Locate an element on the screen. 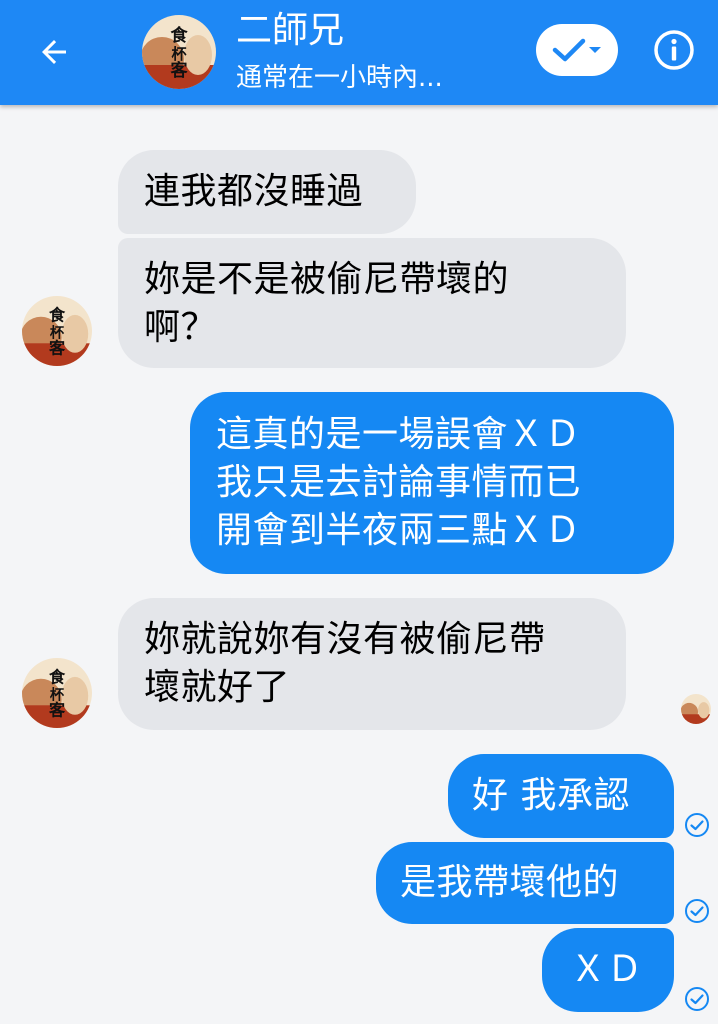  message-bubble-incoming: 連我都沒睡過 is located at coordinates (267, 192).